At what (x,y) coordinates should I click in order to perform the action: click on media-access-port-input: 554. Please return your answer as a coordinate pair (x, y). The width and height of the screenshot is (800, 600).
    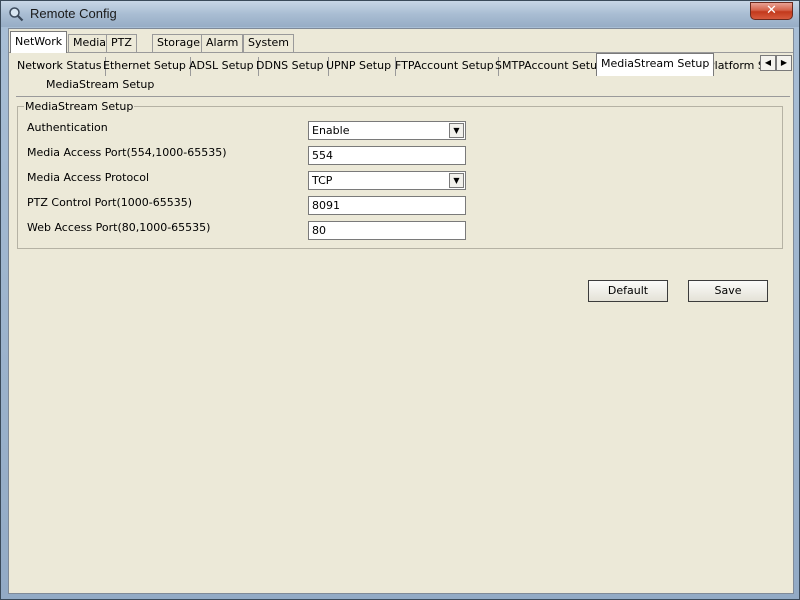
    Looking at the image, I should click on (387, 155).